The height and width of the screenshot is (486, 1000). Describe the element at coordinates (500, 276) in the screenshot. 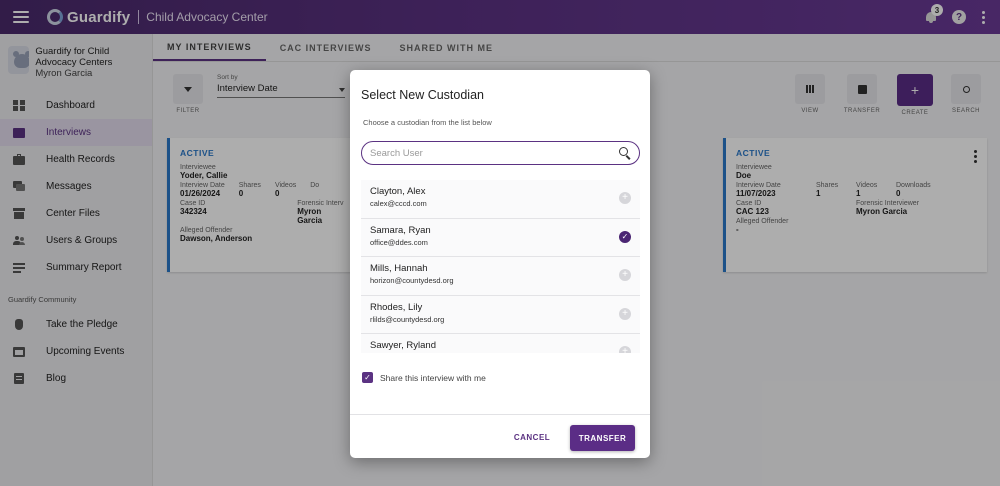

I see `custodian-item: Mills, Hannah horizon@countydesd.org +` at that location.